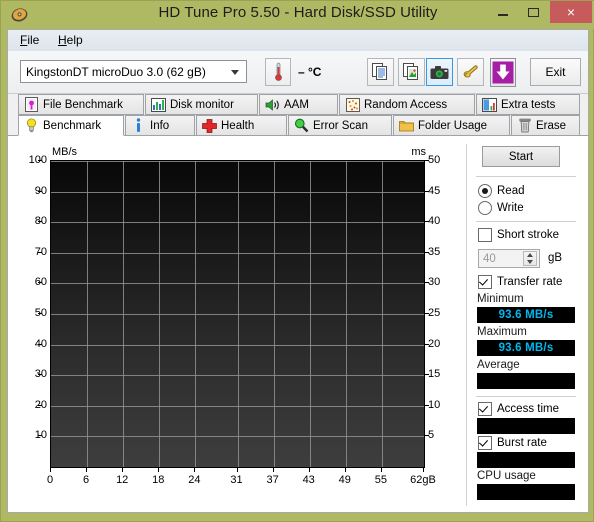  I want to click on checkbox-burst-rate-indicator, so click(485, 443).